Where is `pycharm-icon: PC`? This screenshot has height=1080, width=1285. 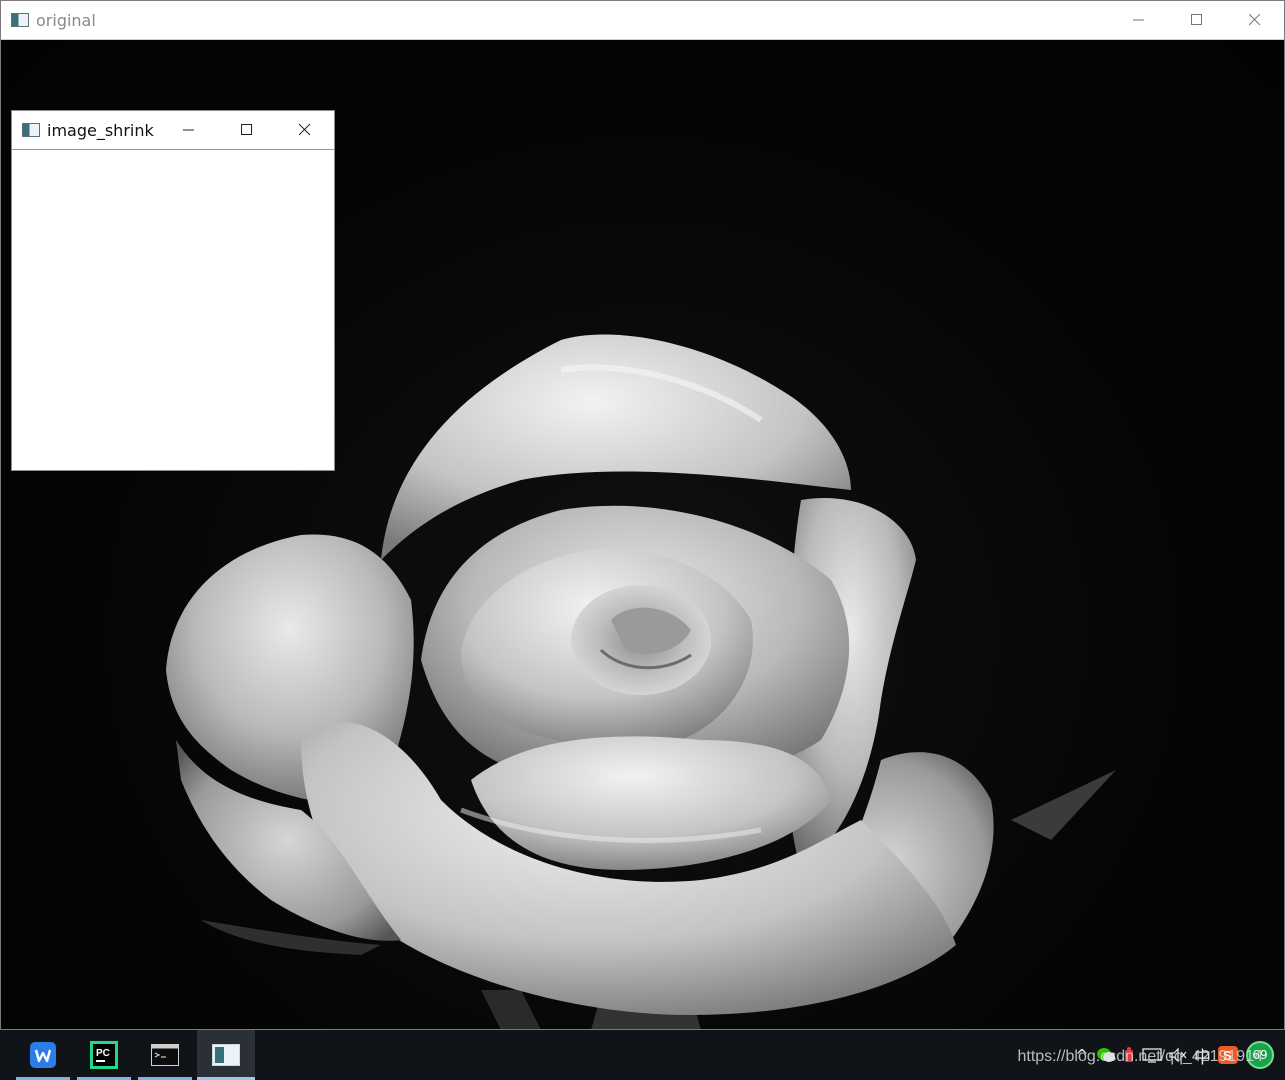 pycharm-icon: PC is located at coordinates (104, 1055).